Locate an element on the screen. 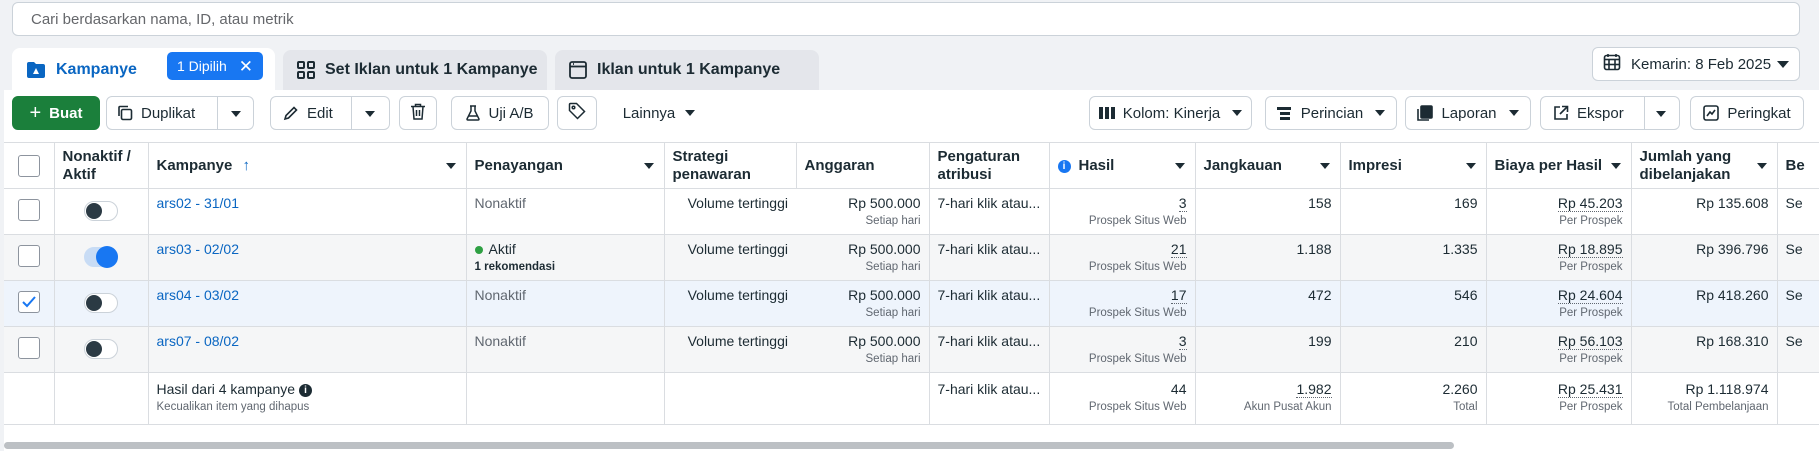  summary-results: 44 Prospek Situs Web is located at coordinates (1122, 398).